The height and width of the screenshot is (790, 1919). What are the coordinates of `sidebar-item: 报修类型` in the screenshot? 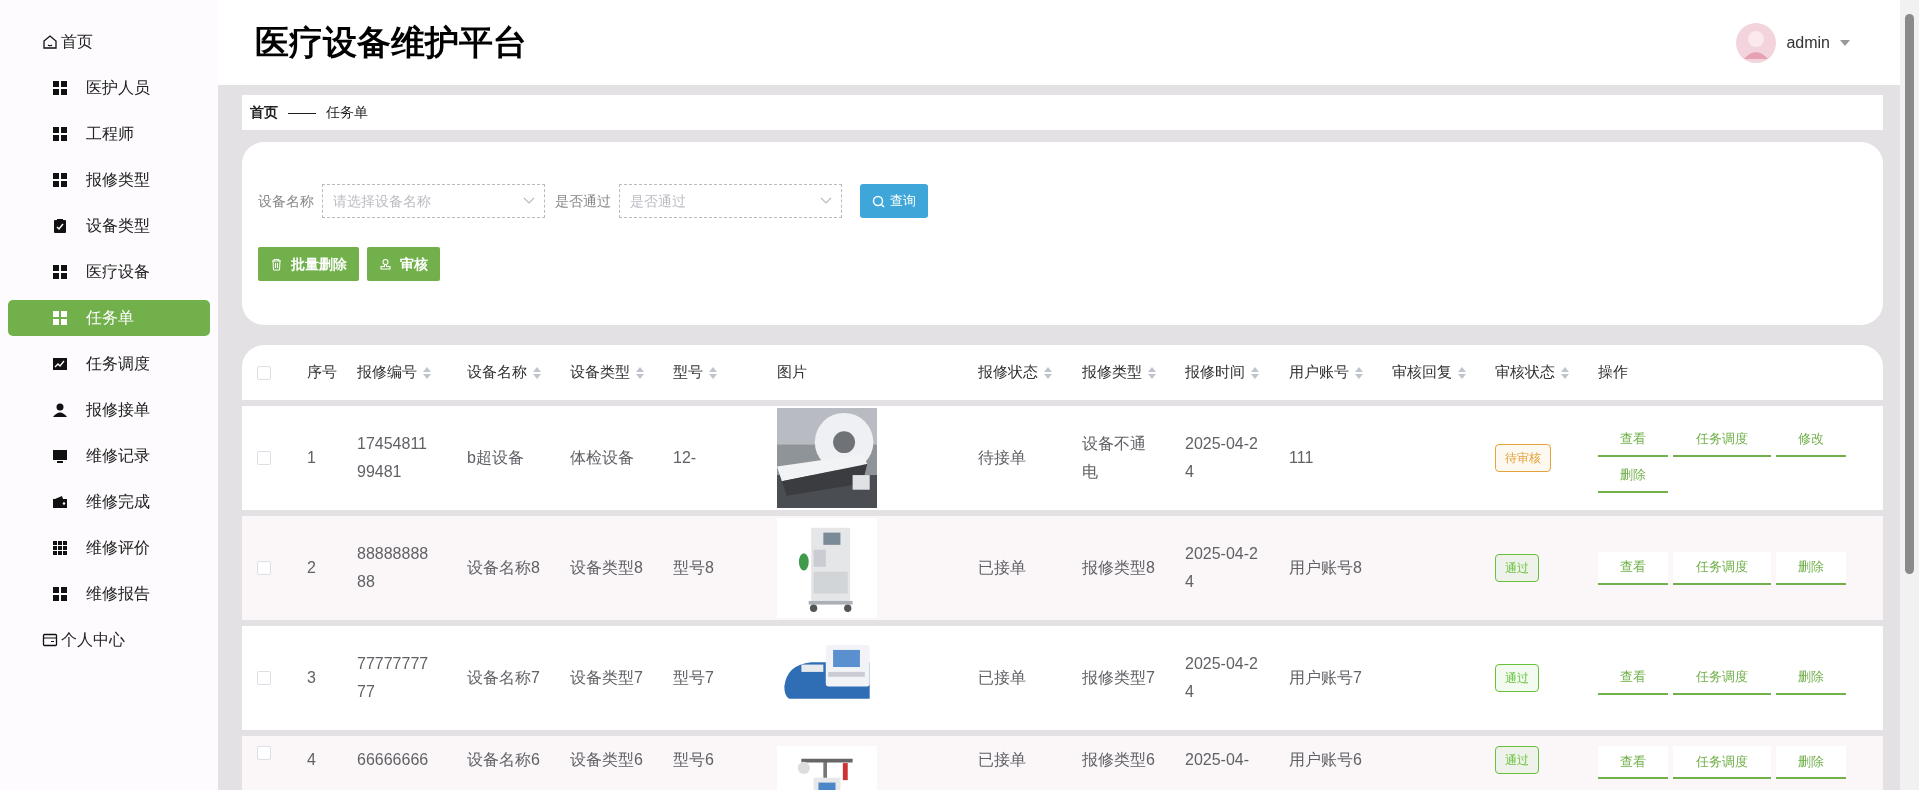 It's located at (109, 180).